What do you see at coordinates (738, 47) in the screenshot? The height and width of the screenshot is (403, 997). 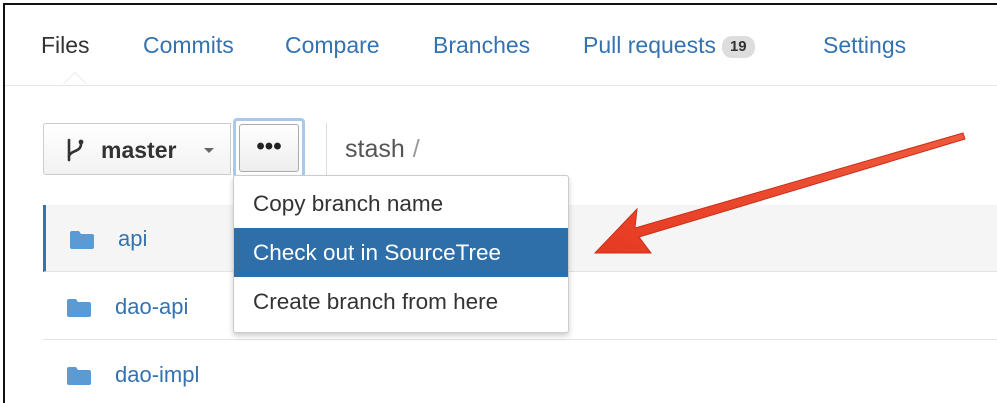 I see `pull-request-count-badge: 19` at bounding box center [738, 47].